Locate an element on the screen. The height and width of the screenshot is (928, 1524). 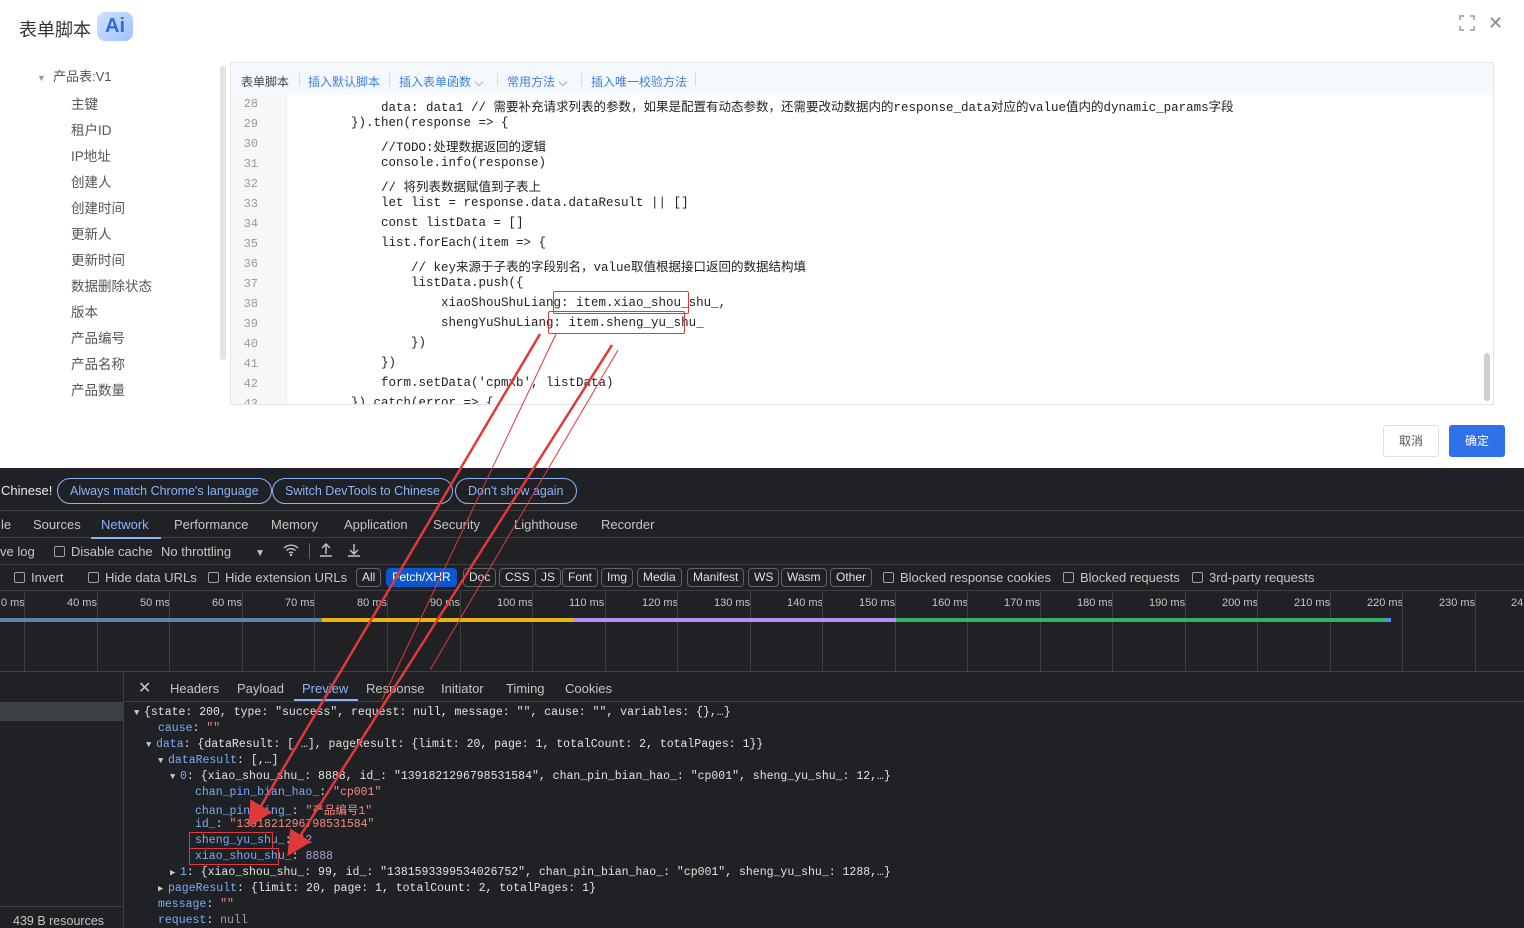
tab-recorder: Recorder is located at coordinates (627, 524).